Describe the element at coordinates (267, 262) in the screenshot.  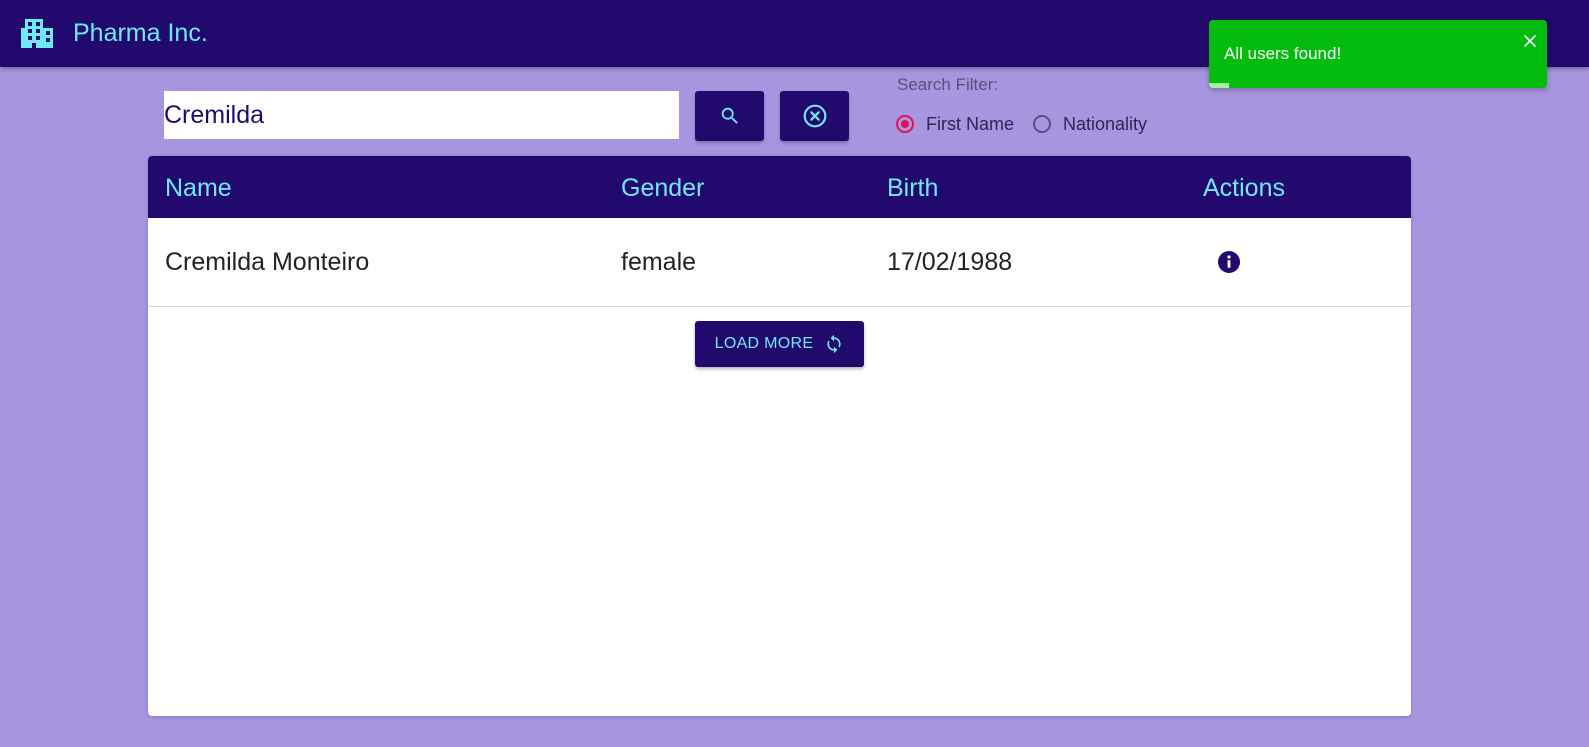
I see `cell-name: Cremilda Monteiro` at that location.